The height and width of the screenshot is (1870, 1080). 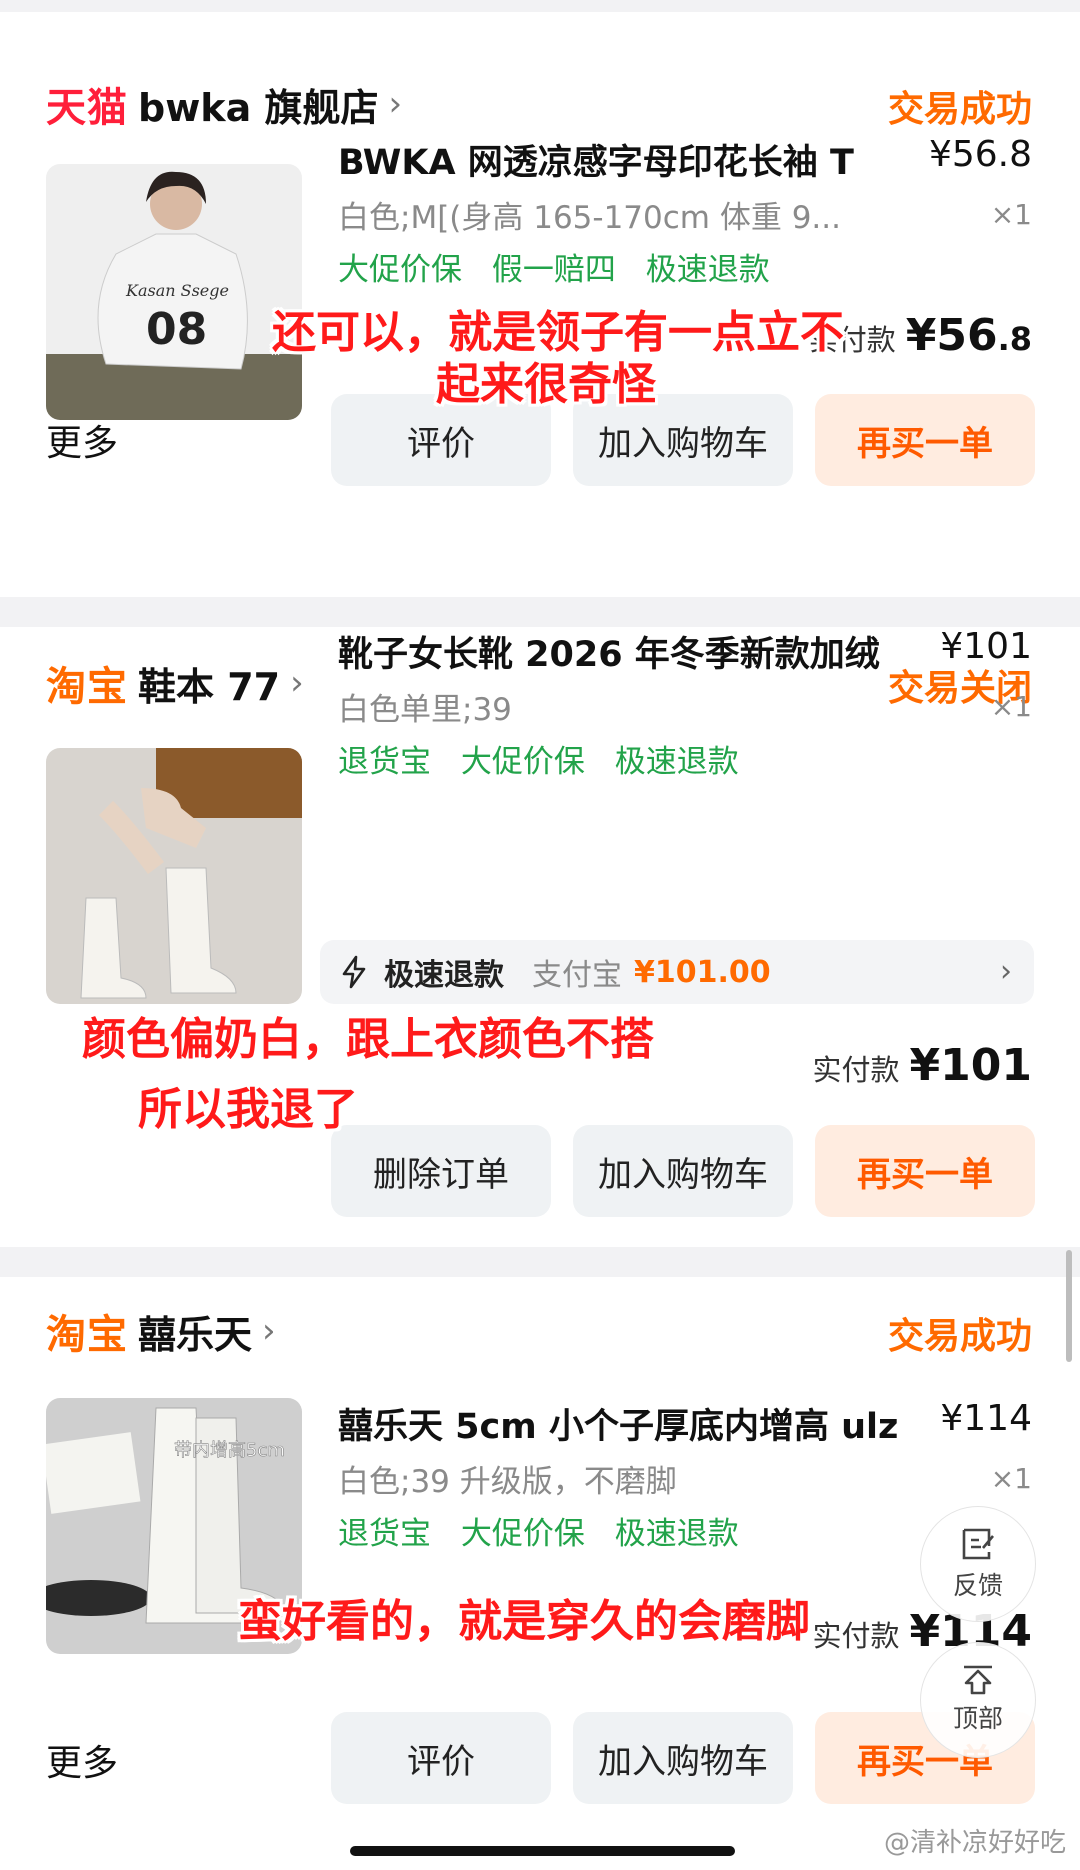 What do you see at coordinates (546, 384) in the screenshot?
I see `annotation-line-2: 起来很奇怪` at bounding box center [546, 384].